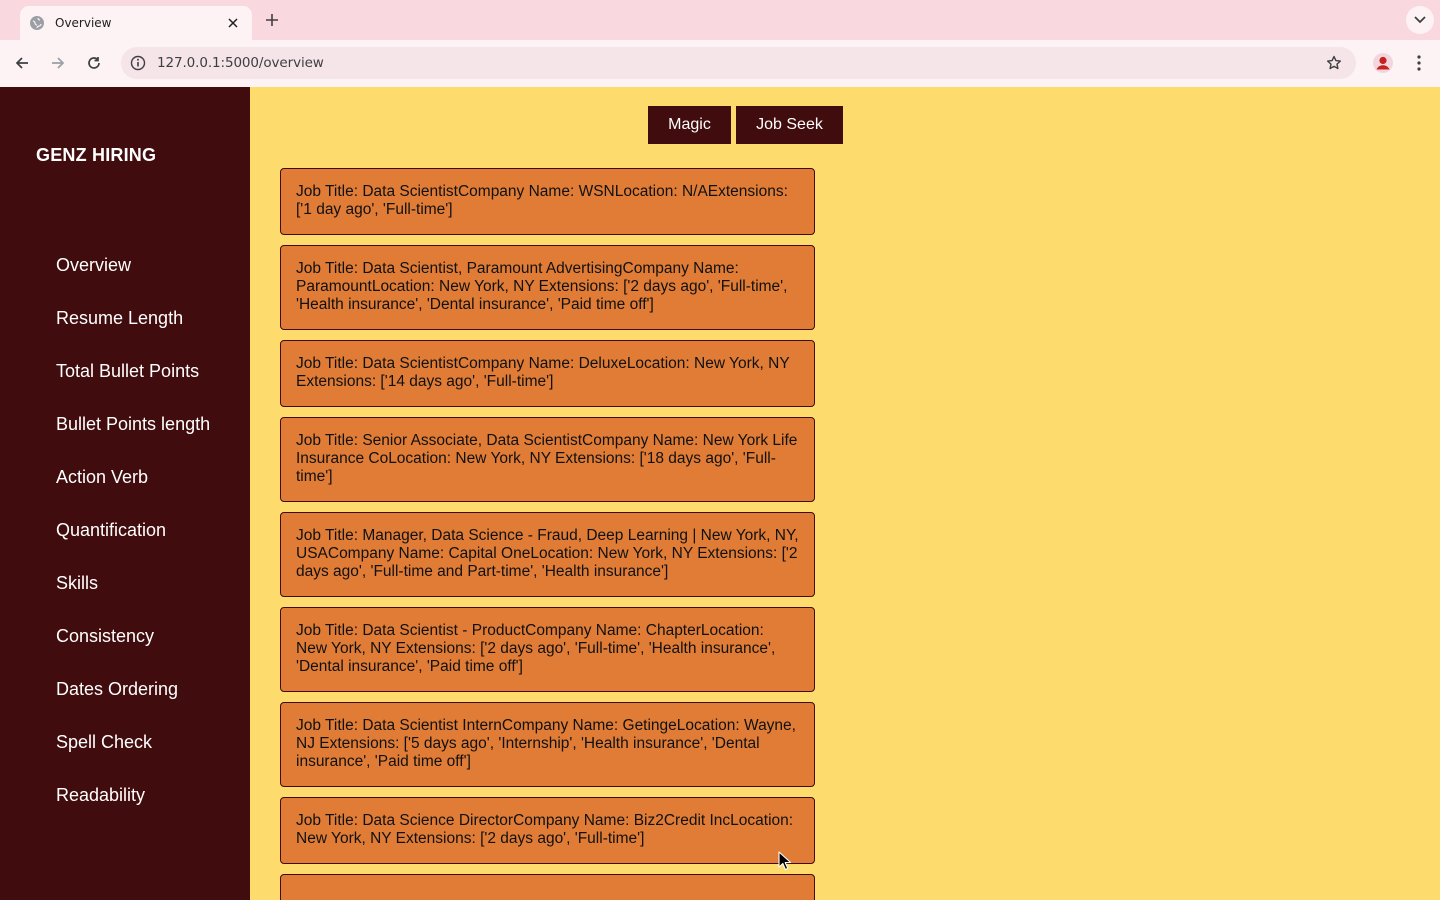 This screenshot has width=1440, height=900. I want to click on sidebar-link-total-bullet-points: Total Bullet Points, so click(127, 371).